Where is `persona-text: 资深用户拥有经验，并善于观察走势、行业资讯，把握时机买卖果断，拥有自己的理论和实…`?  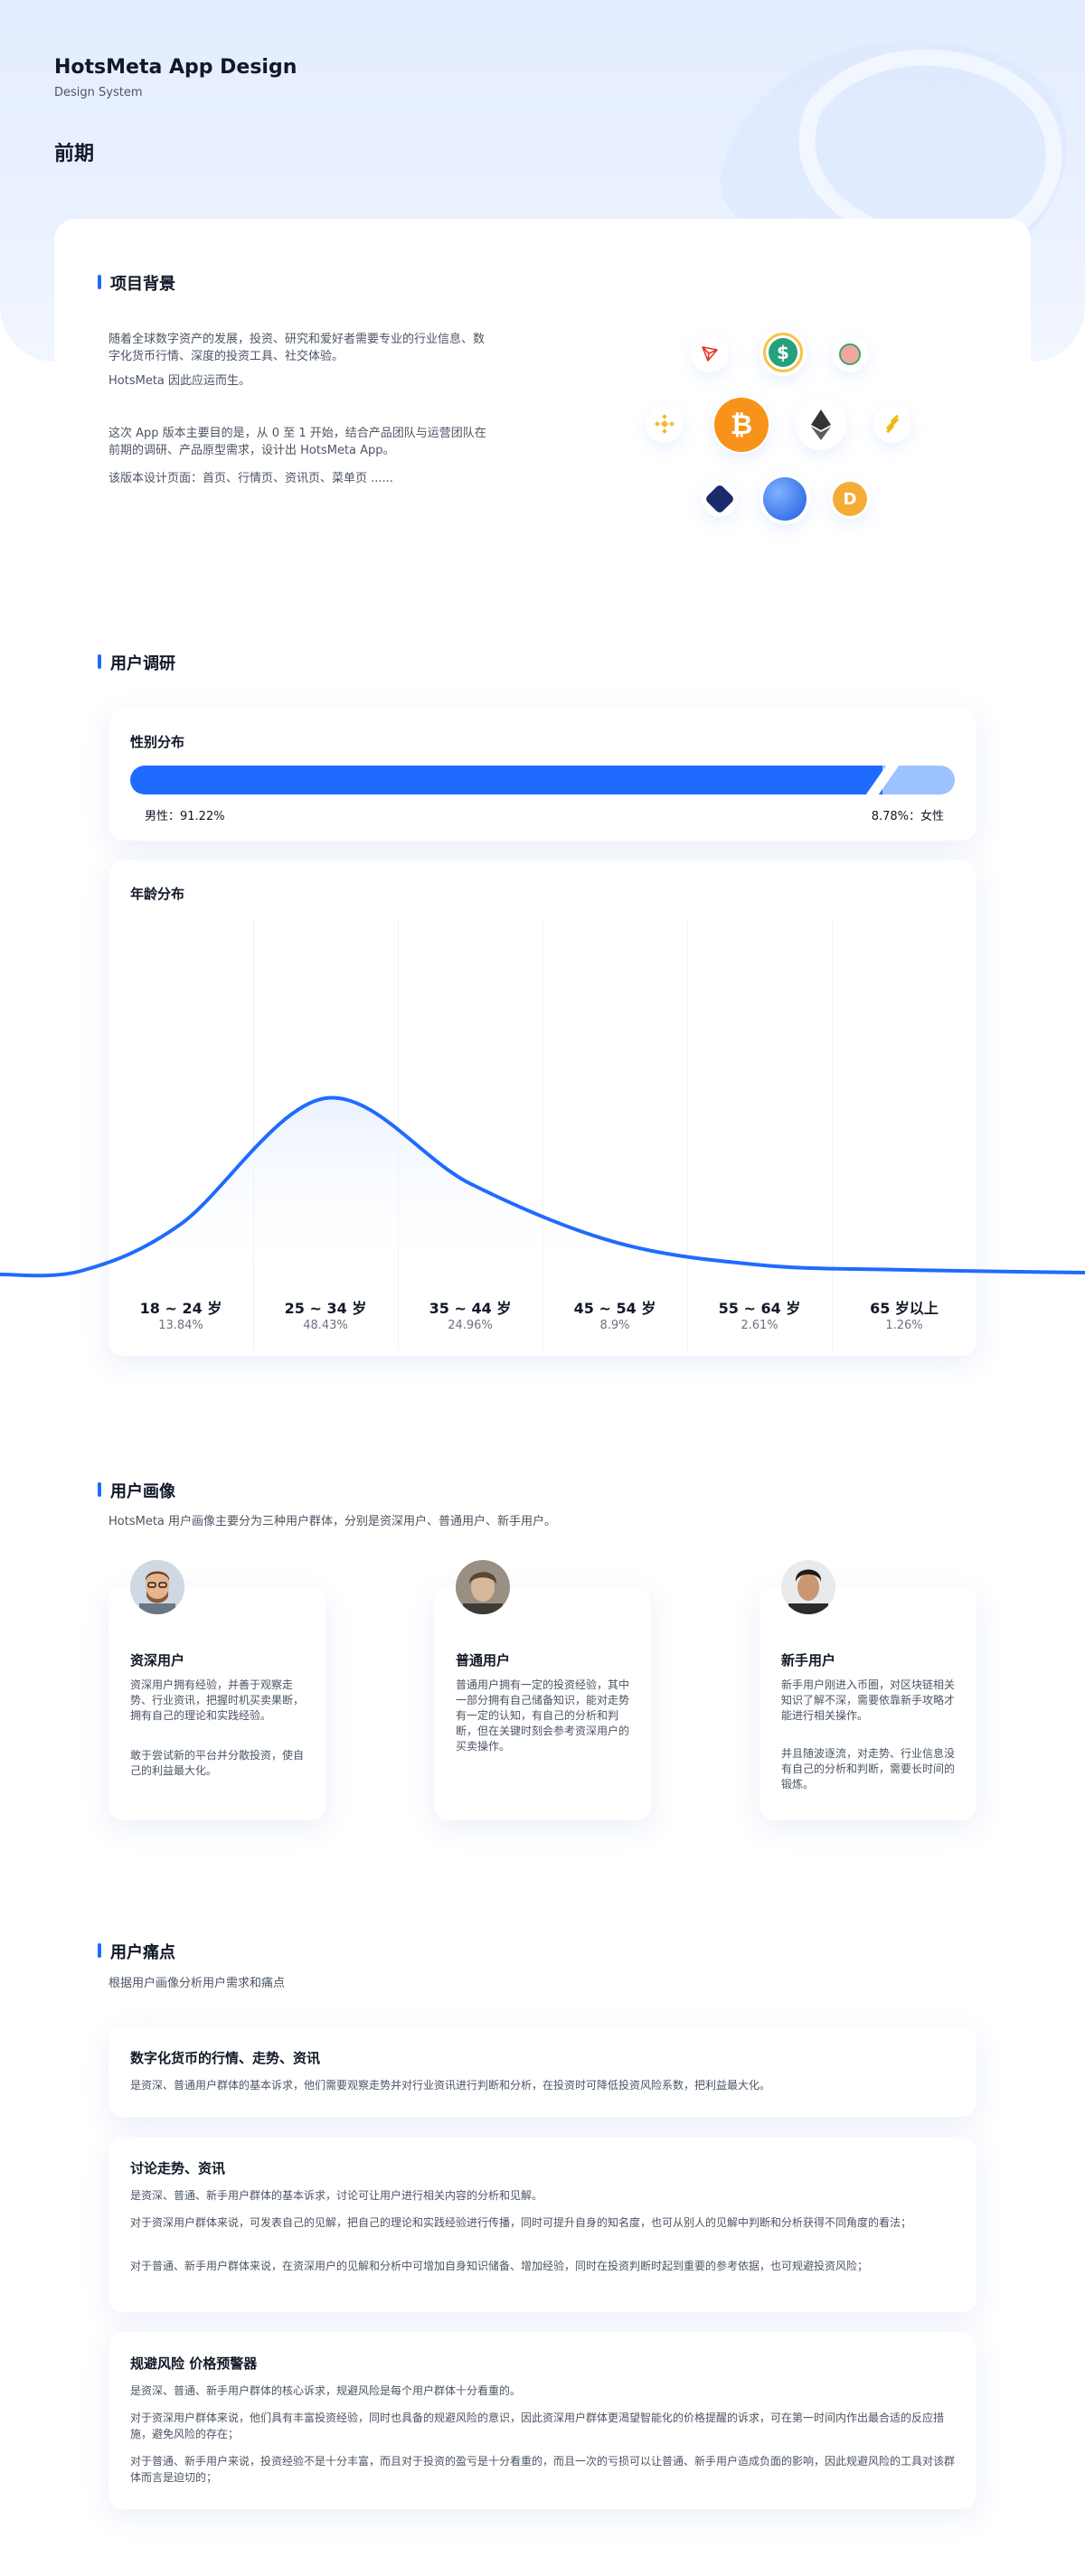
persona-text: 资深用户拥有经验，并善于观察走势、行业资讯，把握时机买卖果断，拥有自己的理论和实… is located at coordinates (217, 1700).